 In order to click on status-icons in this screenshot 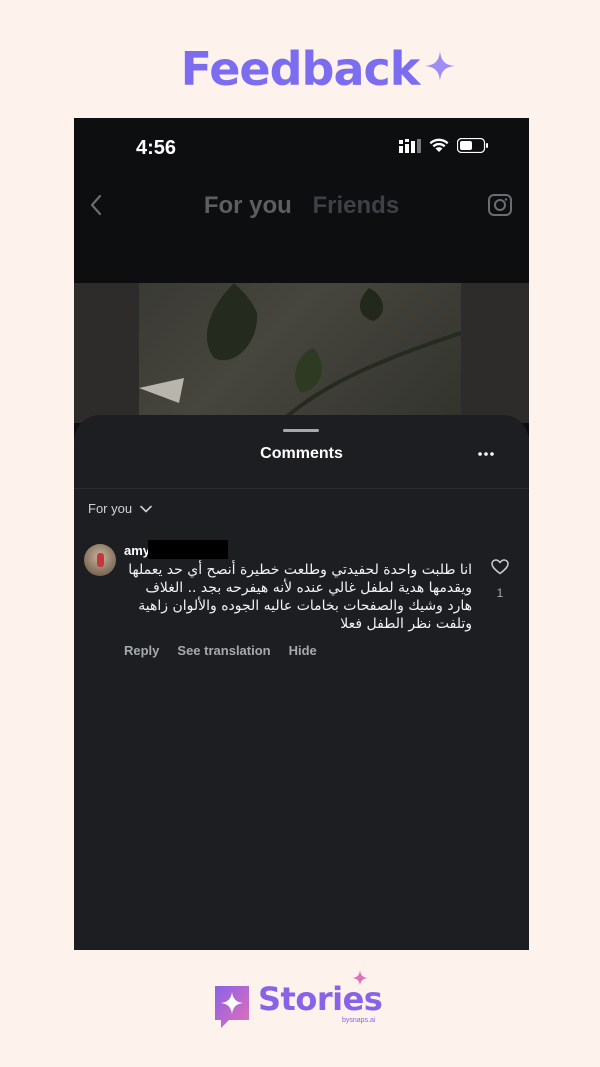, I will do `click(444, 147)`.